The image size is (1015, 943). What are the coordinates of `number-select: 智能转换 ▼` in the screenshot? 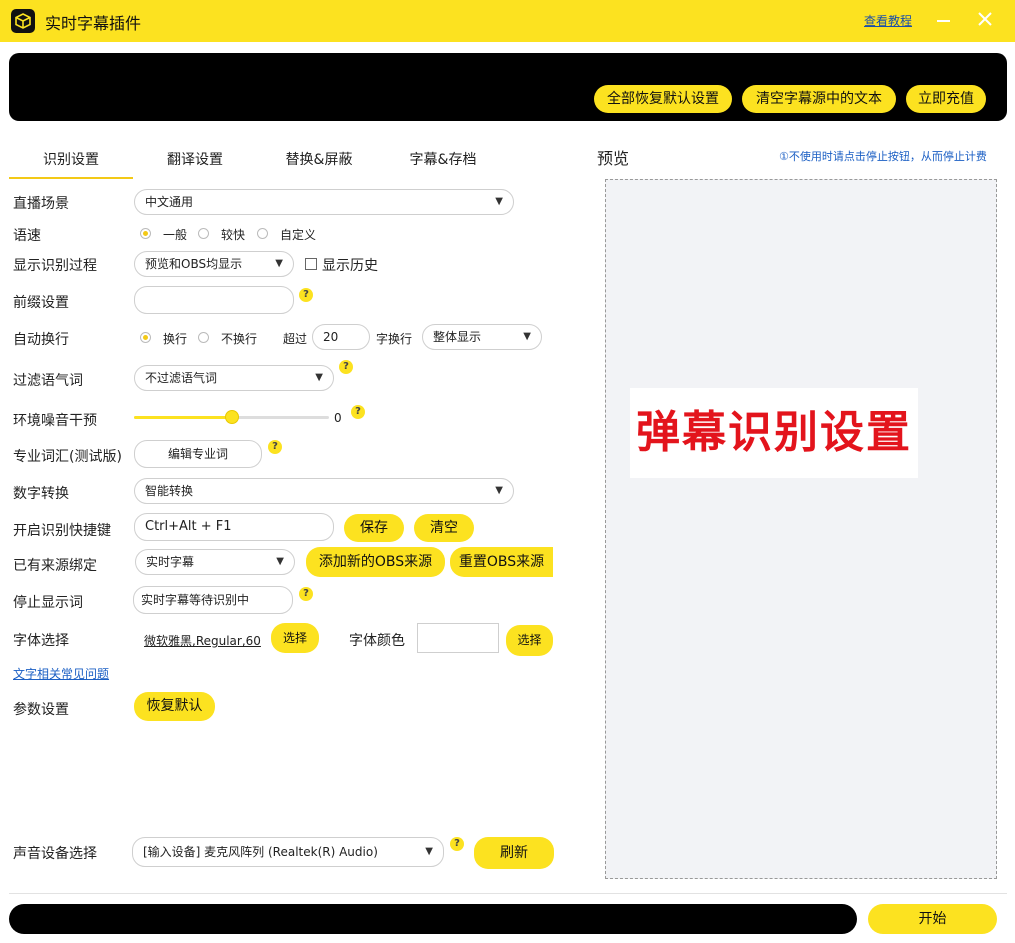 It's located at (324, 491).